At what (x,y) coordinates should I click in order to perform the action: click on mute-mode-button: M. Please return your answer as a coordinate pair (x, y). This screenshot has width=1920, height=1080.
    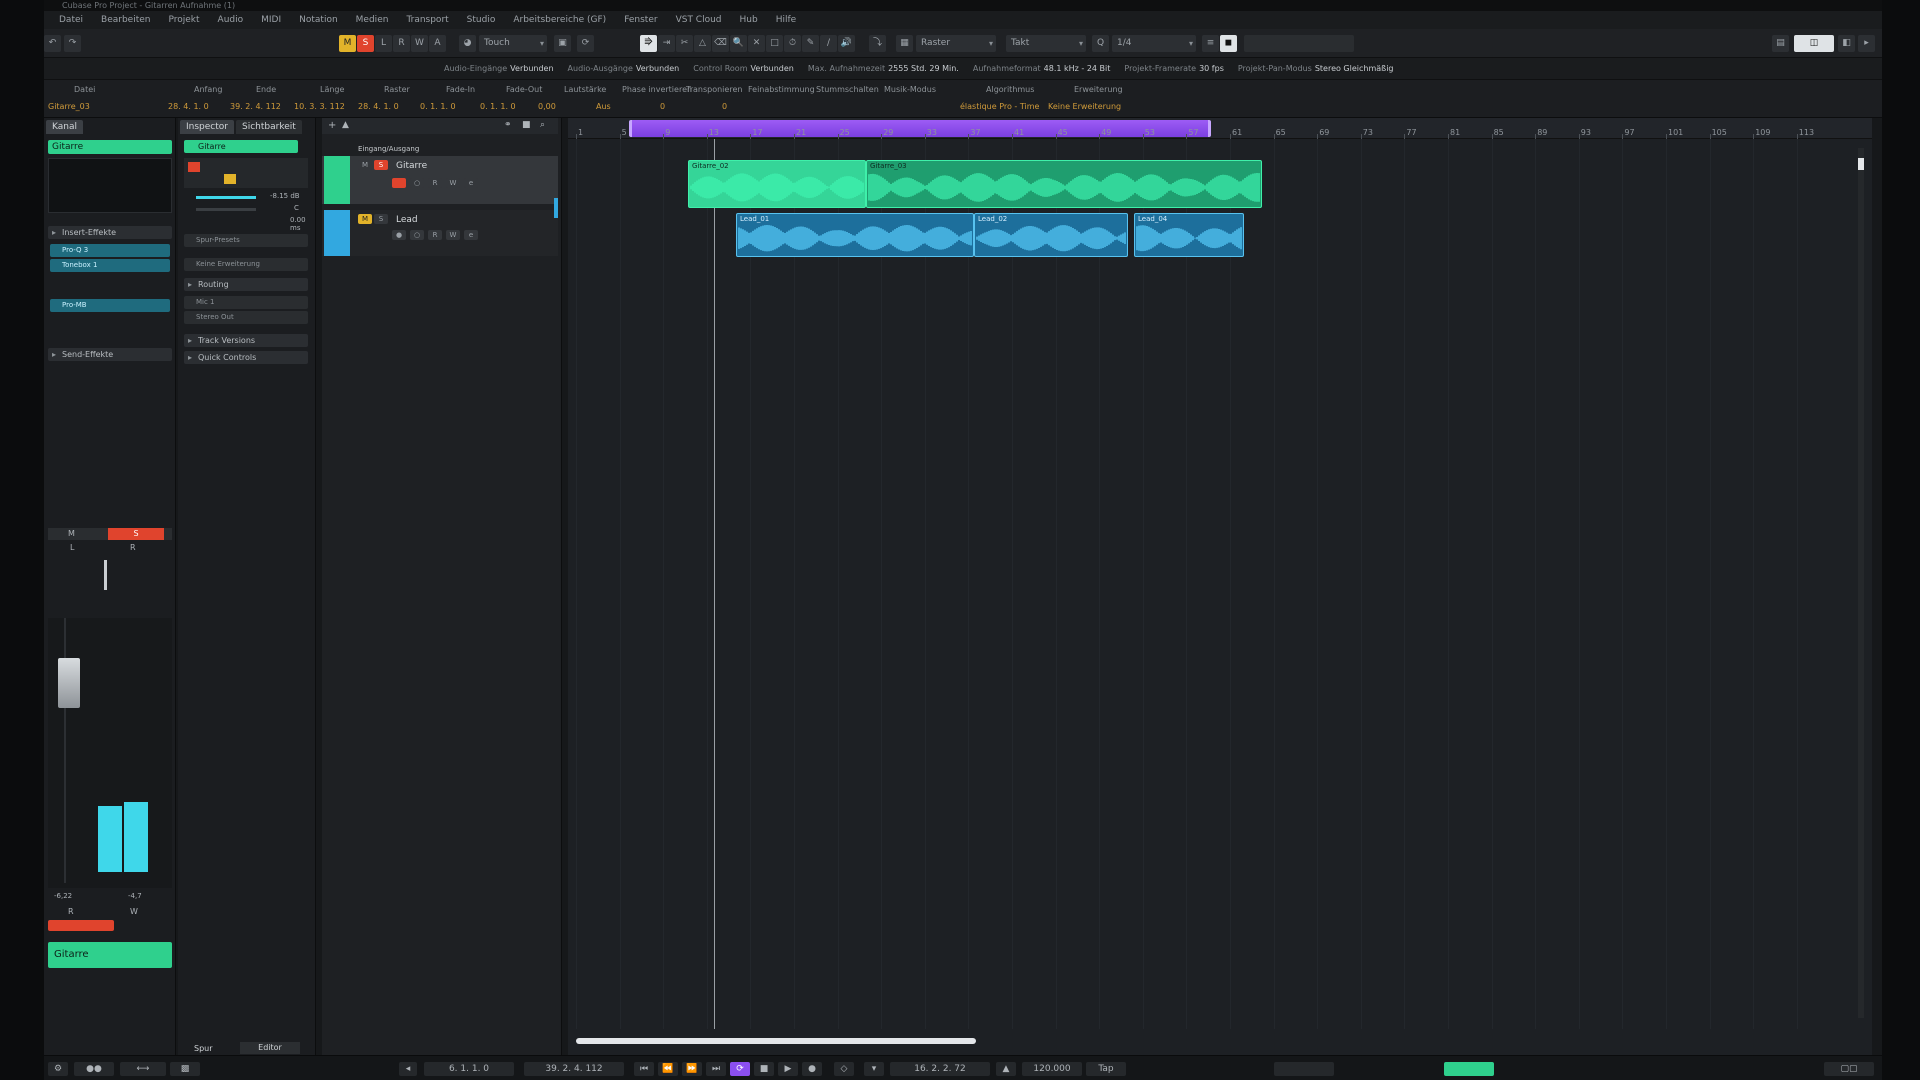
    Looking at the image, I should click on (347, 43).